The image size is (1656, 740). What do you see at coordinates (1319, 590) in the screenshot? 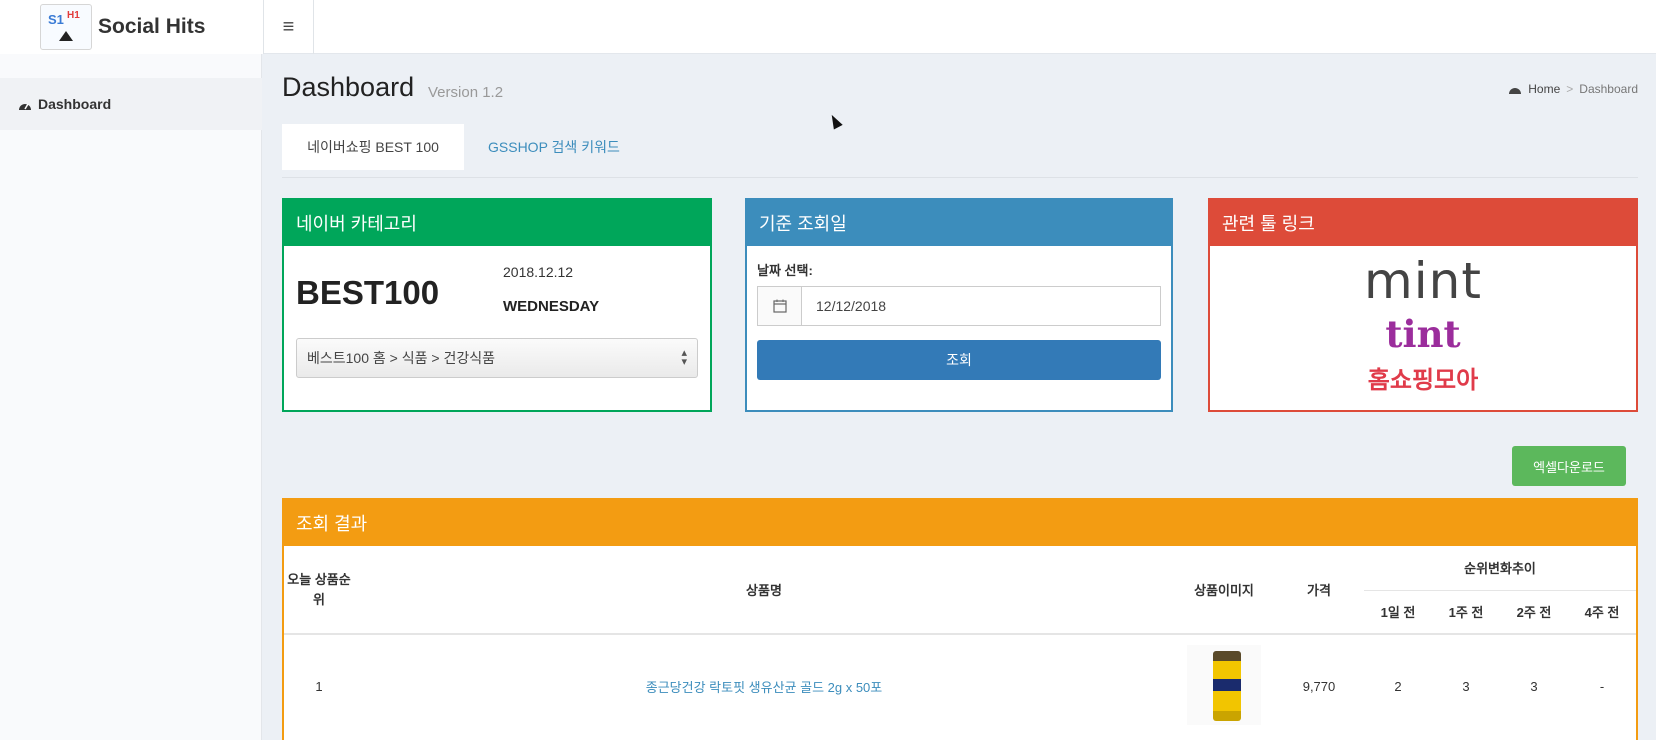
I see `col-price: 가격` at bounding box center [1319, 590].